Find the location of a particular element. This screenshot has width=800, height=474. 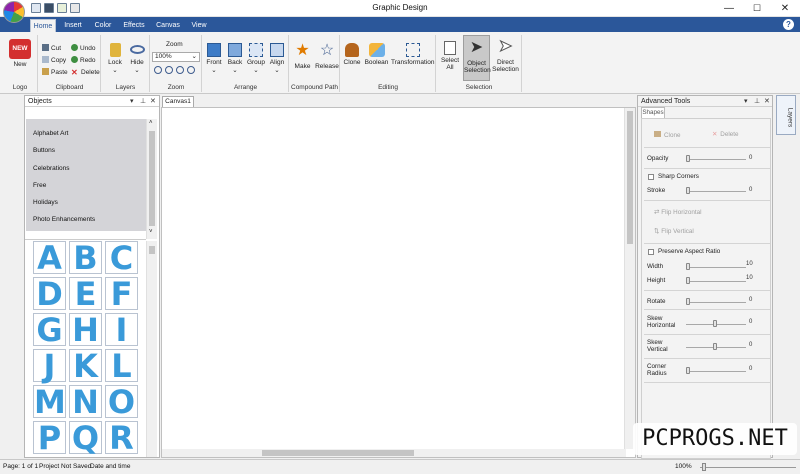

tab-insert: Insert is located at coordinates (73, 25).